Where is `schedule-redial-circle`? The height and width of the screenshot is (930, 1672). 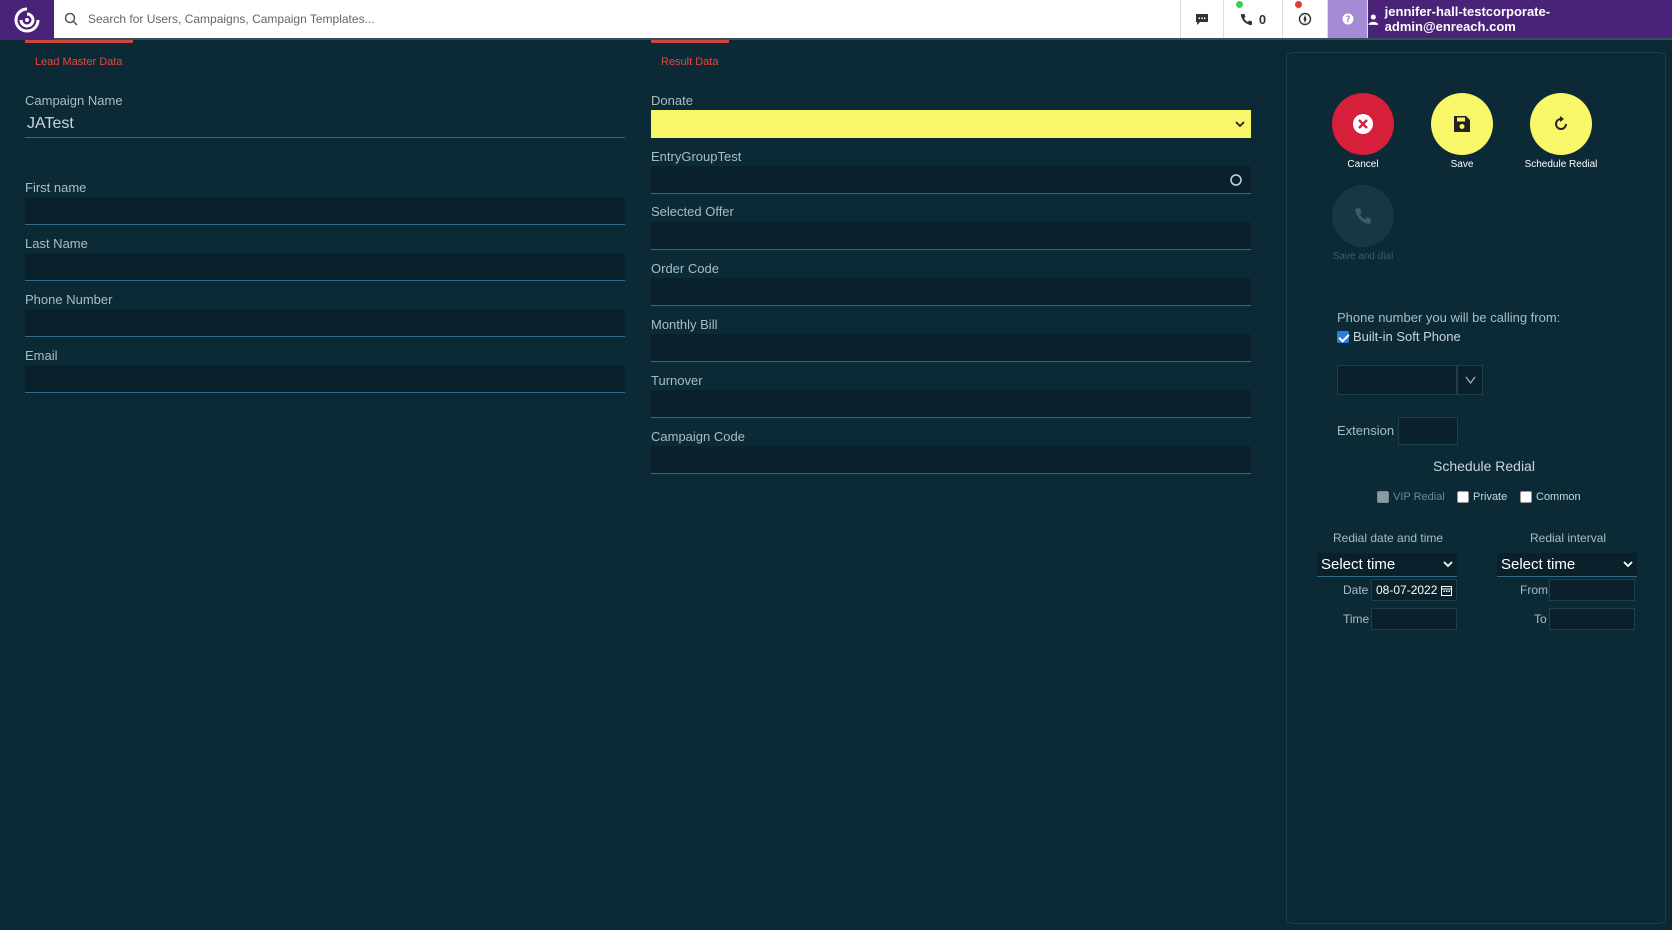
schedule-redial-circle is located at coordinates (1561, 124).